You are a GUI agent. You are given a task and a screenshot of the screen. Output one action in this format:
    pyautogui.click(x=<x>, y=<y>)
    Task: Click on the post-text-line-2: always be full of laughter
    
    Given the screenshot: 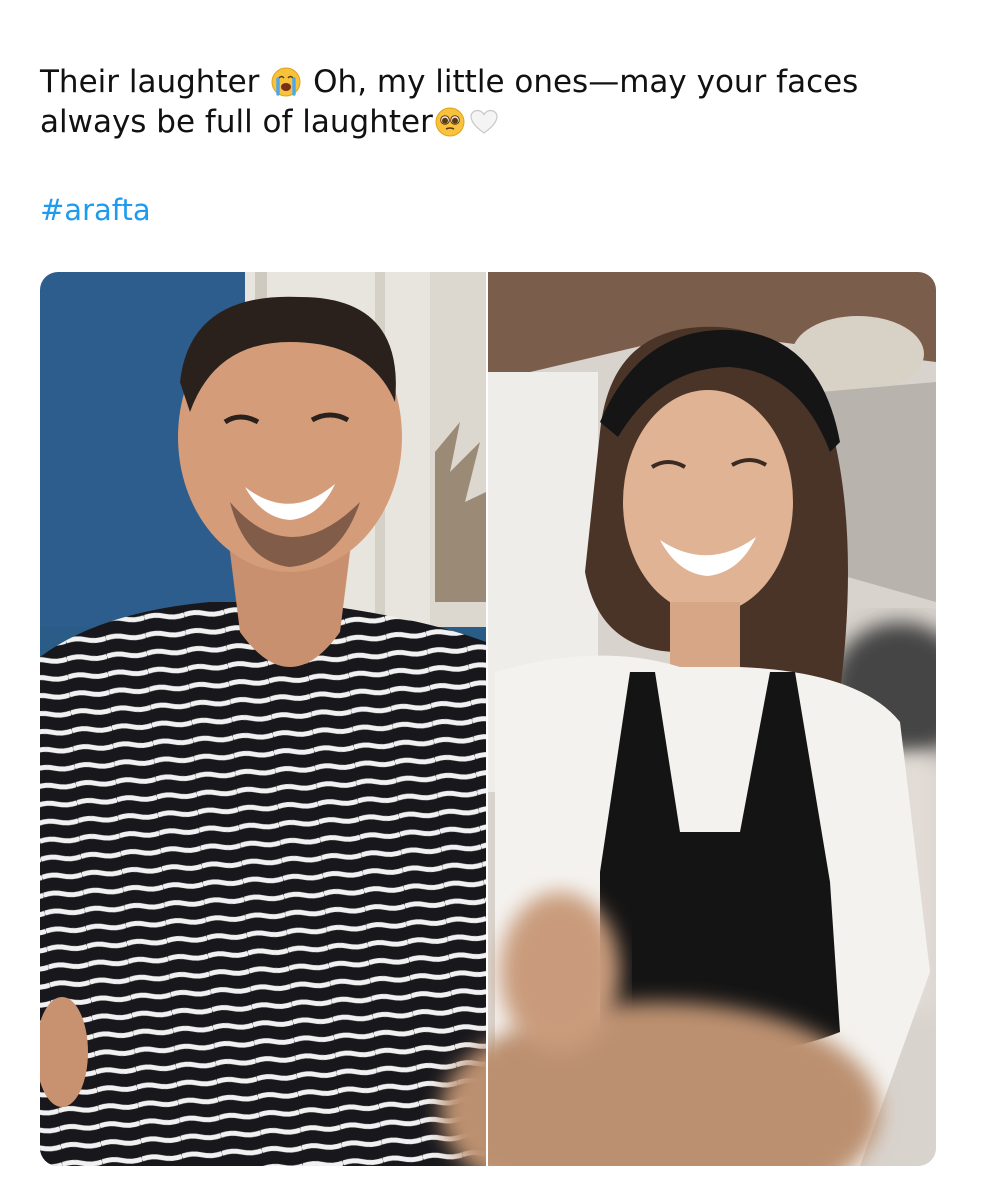 What is the action you would take?
    pyautogui.click(x=490, y=122)
    